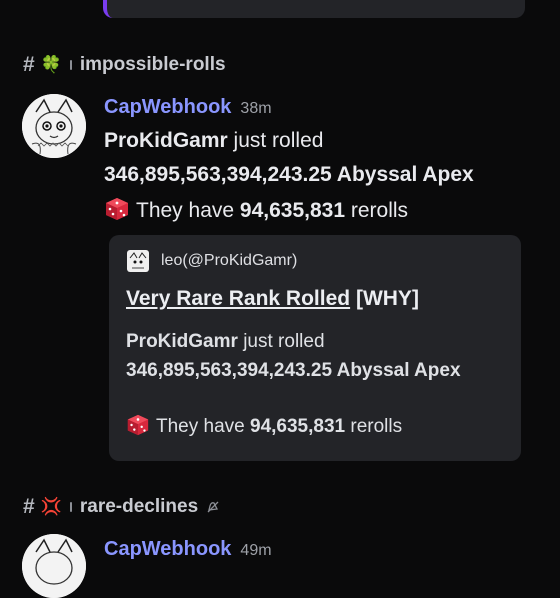 The width and height of the screenshot is (560, 598). What do you see at coordinates (256, 550) in the screenshot?
I see `timestamp: 49m` at bounding box center [256, 550].